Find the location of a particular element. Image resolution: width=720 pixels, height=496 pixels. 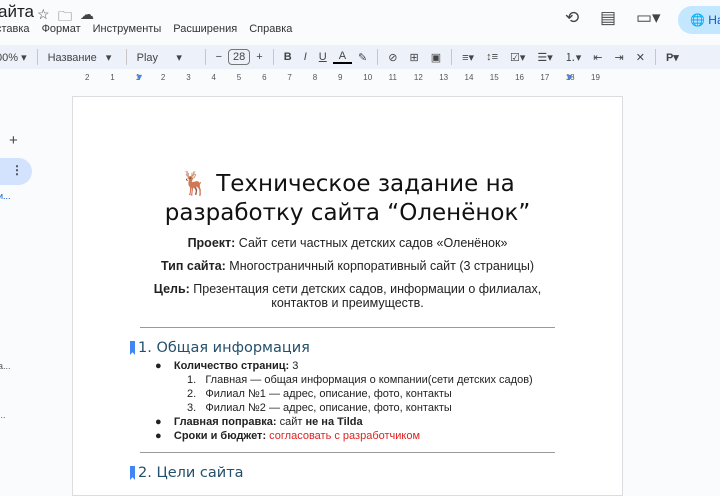

ruler-tick: 3 is located at coordinates (188, 77).